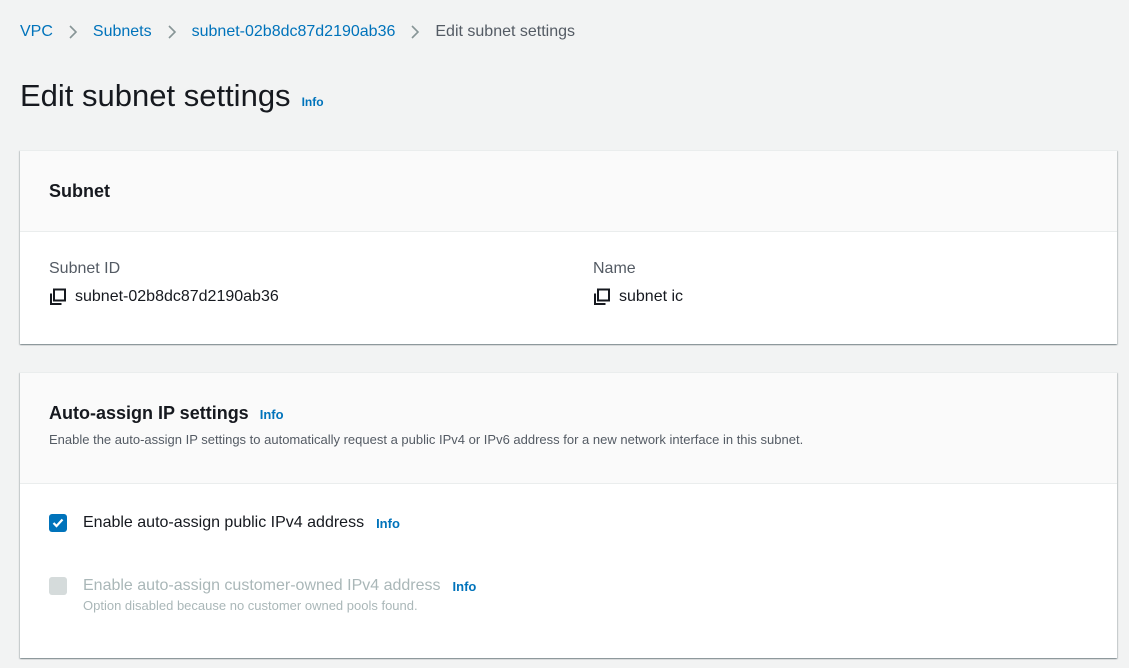 This screenshot has height=668, width=1143. What do you see at coordinates (85, 268) in the screenshot?
I see `subnet-id-label: Subnet ID` at bounding box center [85, 268].